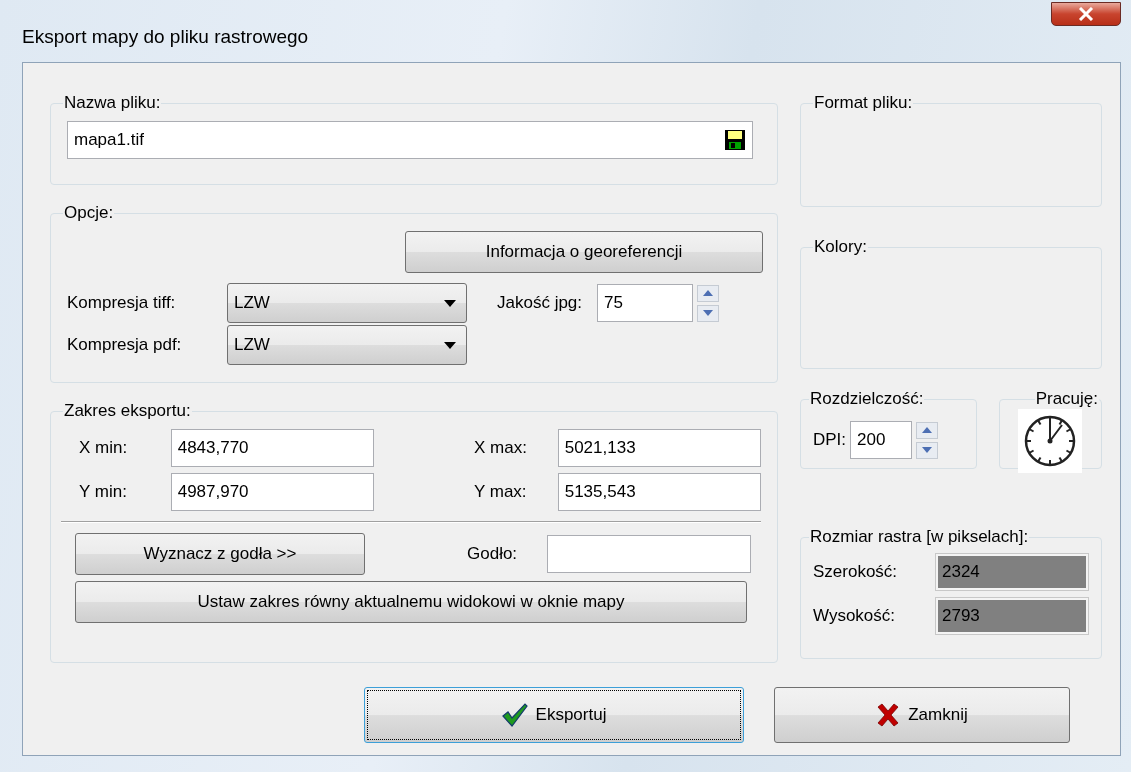  I want to click on pdf-compression-dropdown: LZW, so click(347, 345).